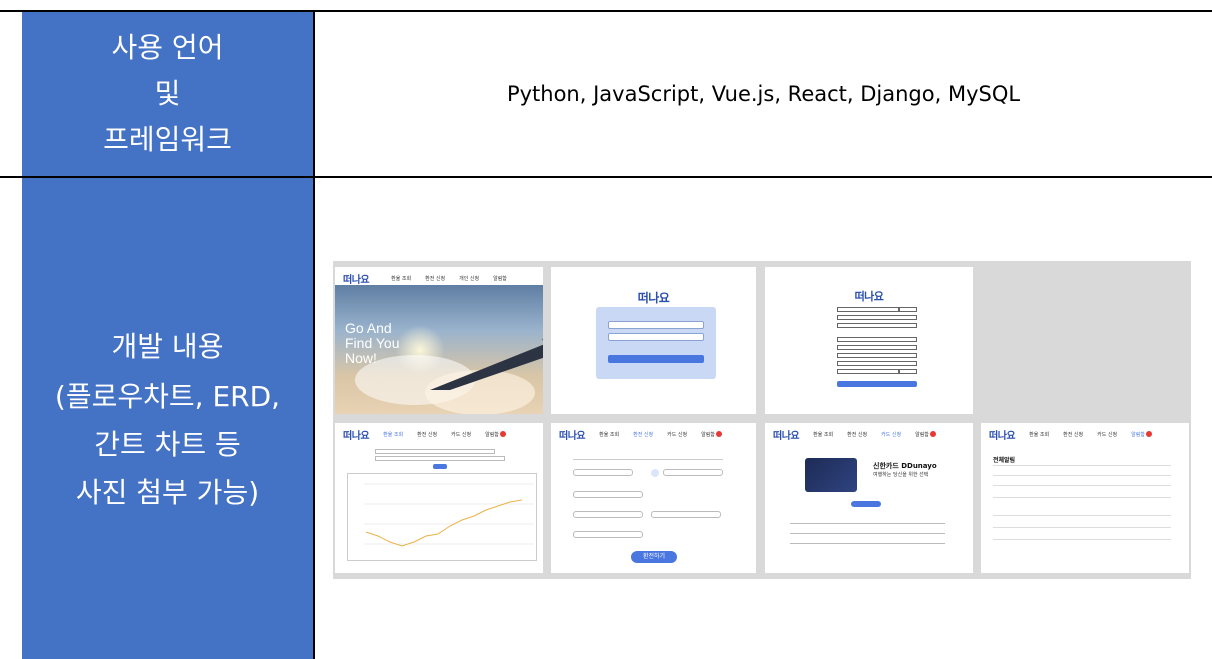  What do you see at coordinates (435, 451) in the screenshot?
I see `currency-select` at bounding box center [435, 451].